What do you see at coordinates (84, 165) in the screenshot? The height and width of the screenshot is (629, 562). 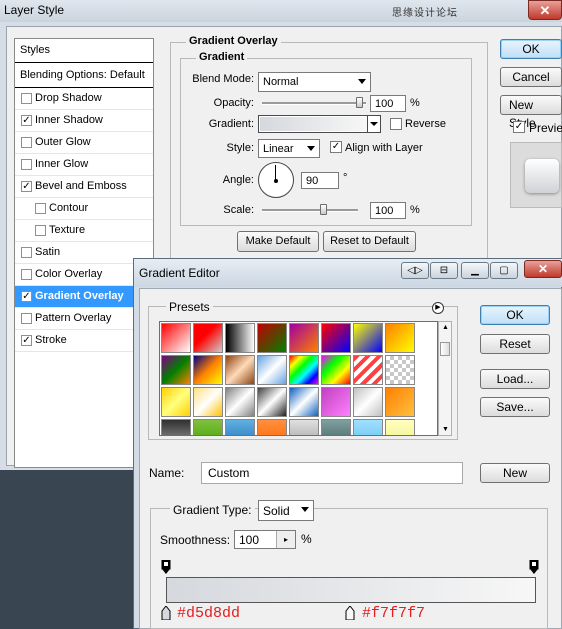 I see `style-item-inner-glow: Inner Glow` at bounding box center [84, 165].